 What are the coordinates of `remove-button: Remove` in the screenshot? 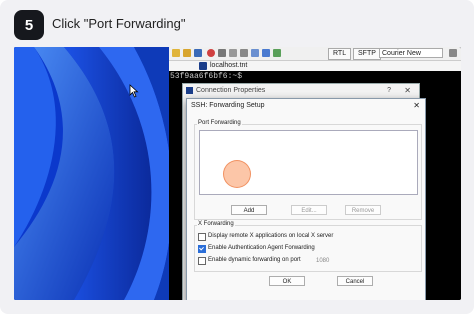 It's located at (363, 210).